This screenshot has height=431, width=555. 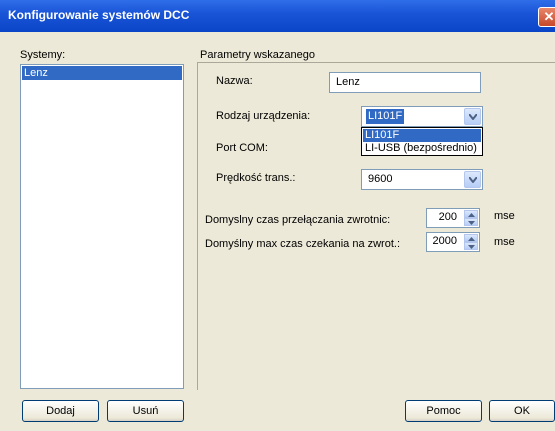 What do you see at coordinates (385, 116) in the screenshot?
I see `device-type-value: LI101F` at bounding box center [385, 116].